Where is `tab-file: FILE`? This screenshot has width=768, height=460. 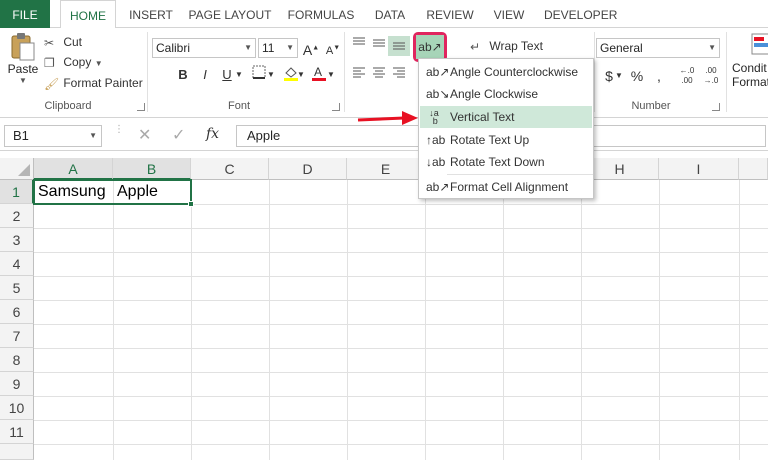
tab-file: FILE is located at coordinates (25, 14).